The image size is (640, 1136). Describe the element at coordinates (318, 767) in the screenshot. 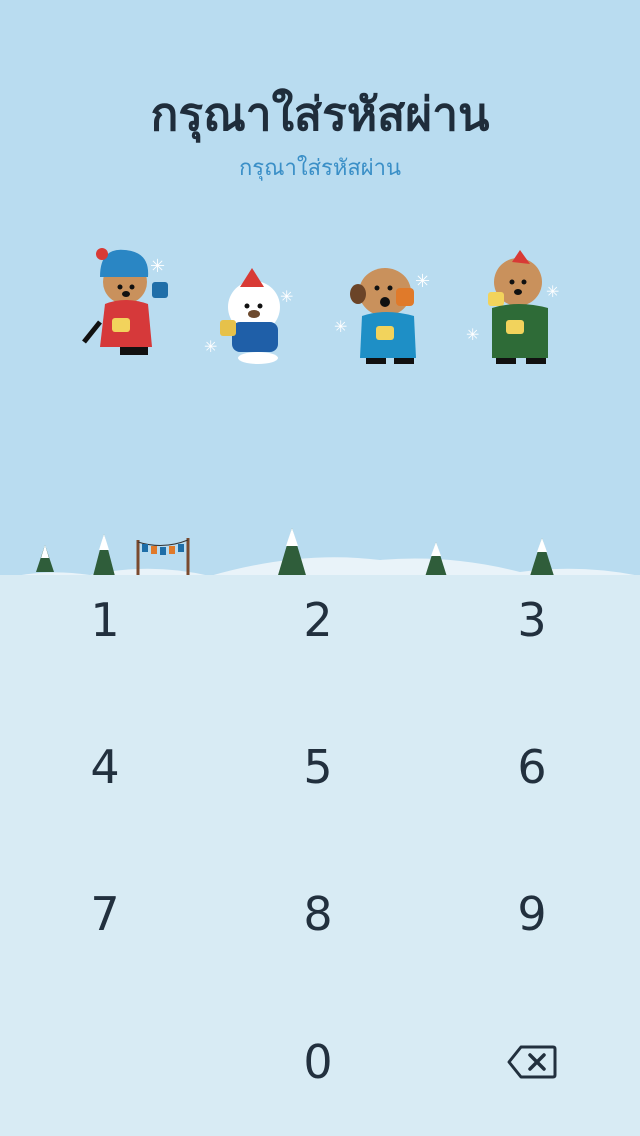

I see `key-5: 5` at that location.